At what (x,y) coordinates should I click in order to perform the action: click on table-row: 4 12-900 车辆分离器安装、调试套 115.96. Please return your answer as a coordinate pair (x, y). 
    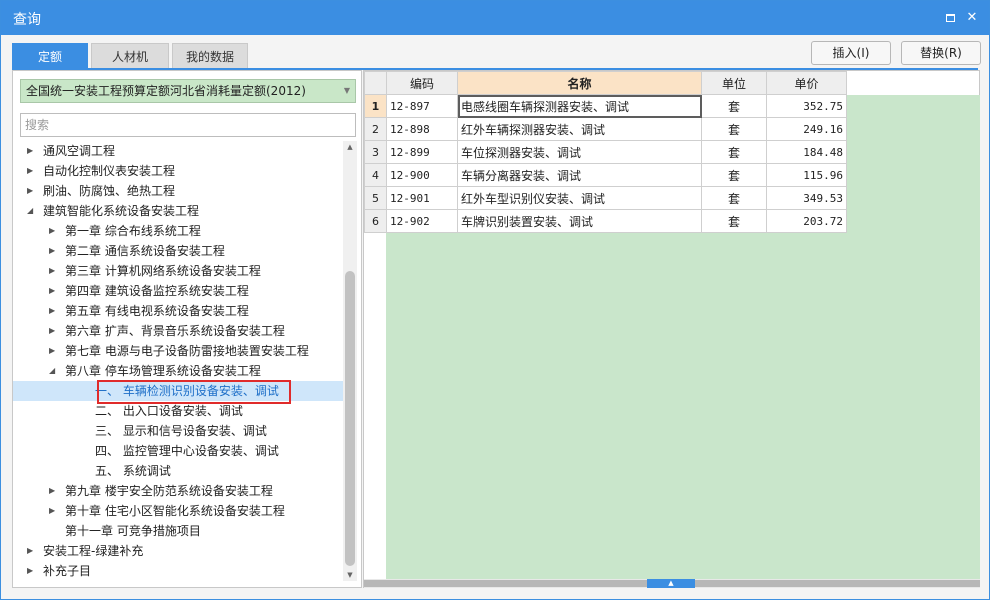
    Looking at the image, I should click on (605, 175).